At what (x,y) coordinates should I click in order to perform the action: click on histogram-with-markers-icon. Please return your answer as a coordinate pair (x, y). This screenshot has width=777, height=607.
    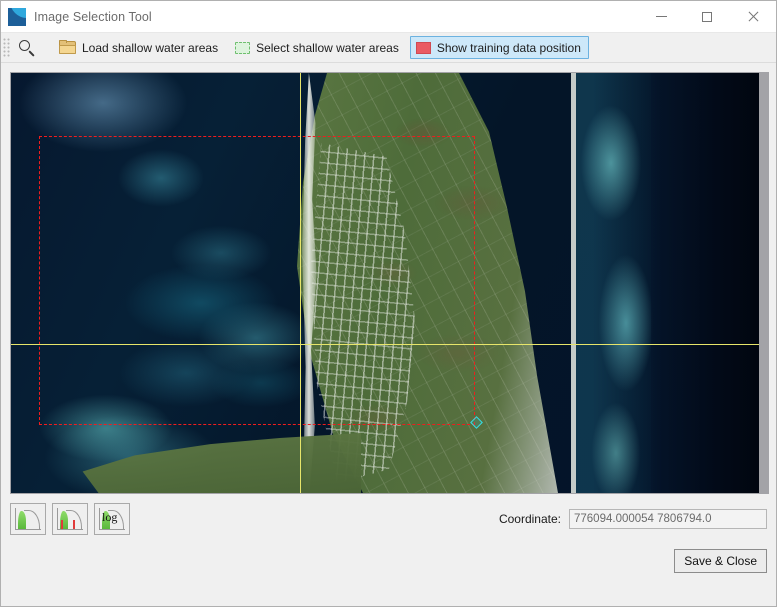
    Looking at the image, I should click on (70, 519).